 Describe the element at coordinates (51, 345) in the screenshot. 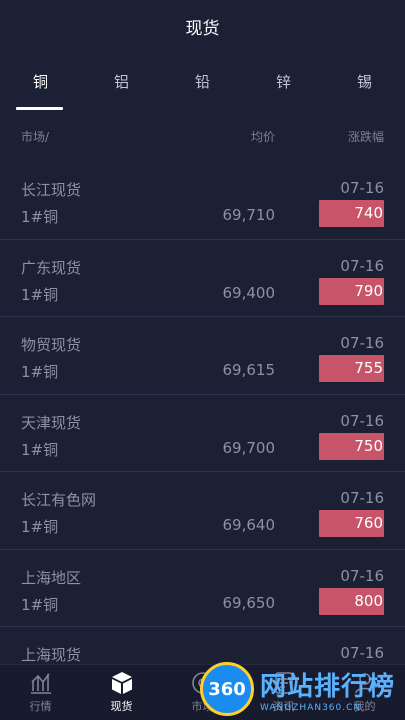

I see `market-name: 物贸现货` at that location.